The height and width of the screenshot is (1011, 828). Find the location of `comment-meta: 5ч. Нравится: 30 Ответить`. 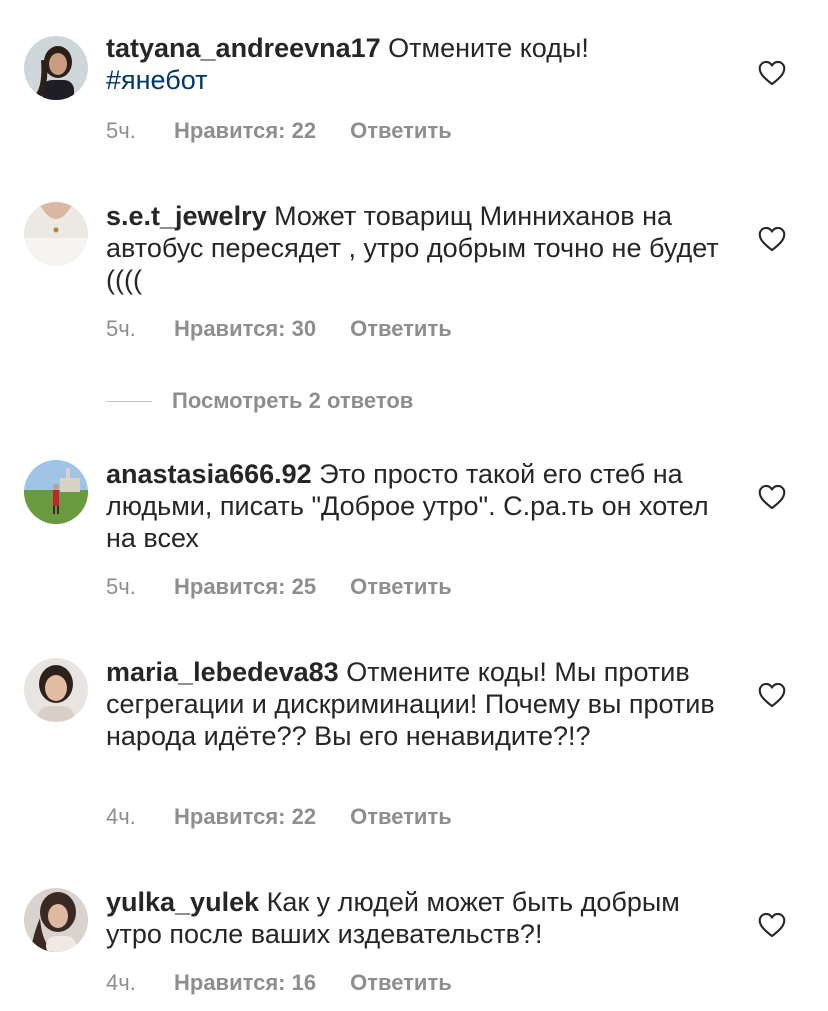

comment-meta: 5ч. Нравится: 30 Ответить is located at coordinates (279, 329).